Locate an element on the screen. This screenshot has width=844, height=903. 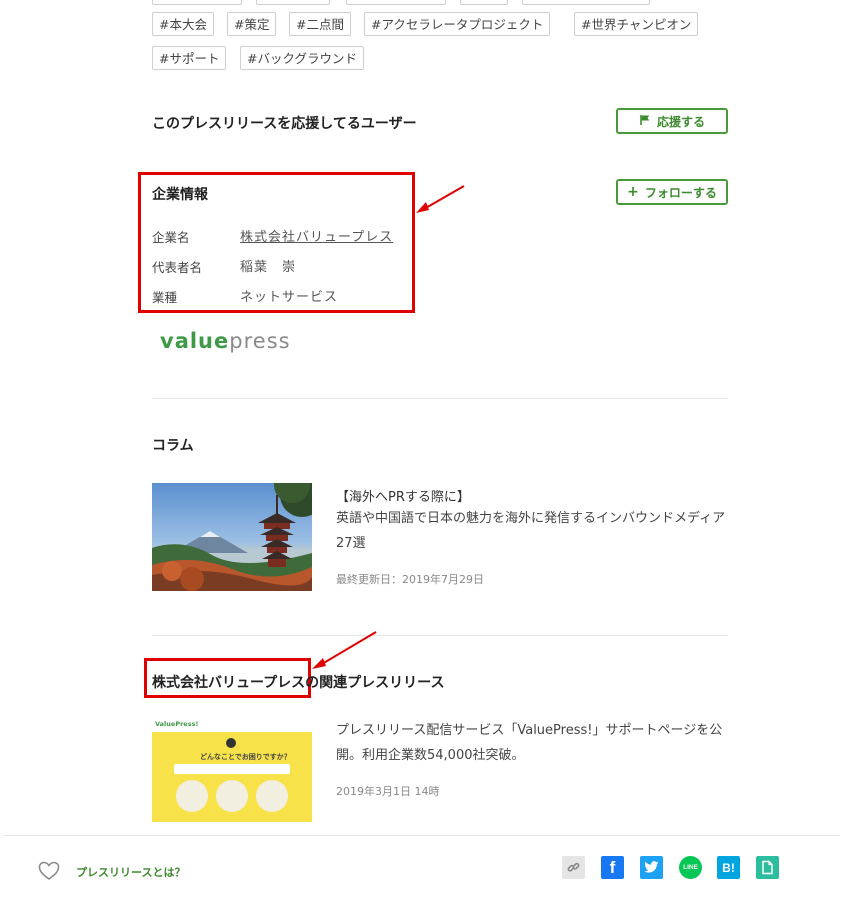
company-logo: valuepress is located at coordinates (225, 341).